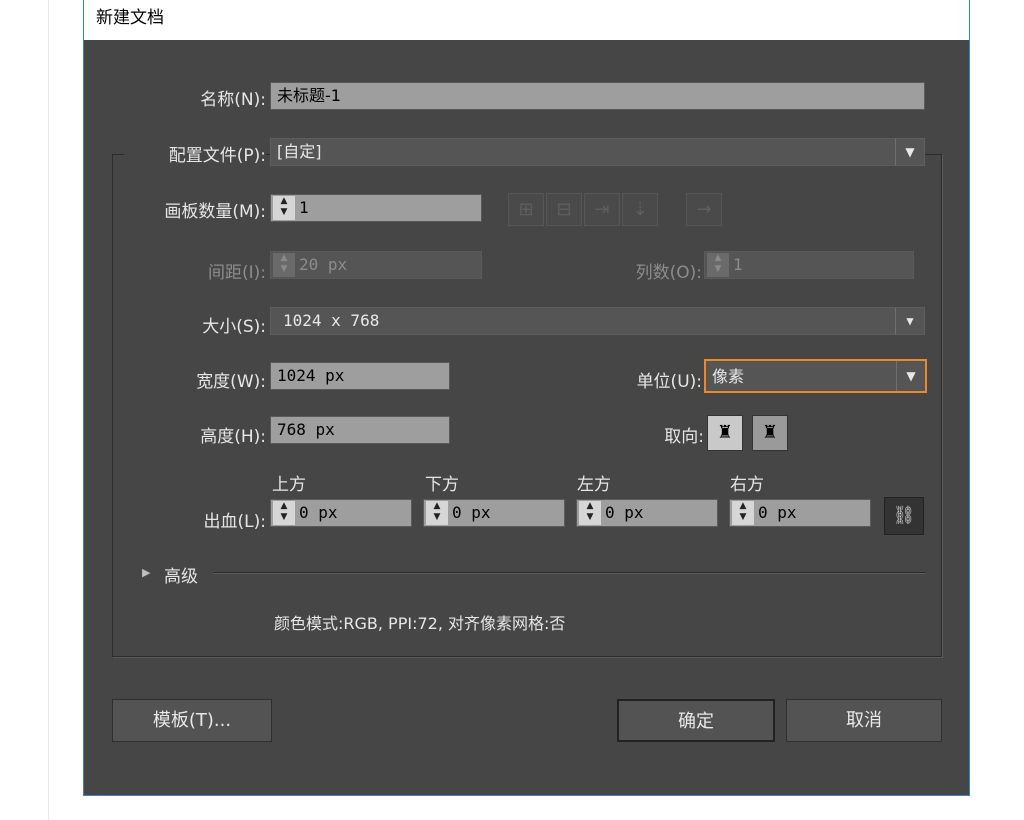 The image size is (1024, 820). What do you see at coordinates (331, 320) in the screenshot?
I see `size-value: 1024 x 768` at bounding box center [331, 320].